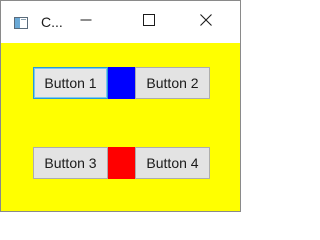 The width and height of the screenshot is (320, 240). I want to click on maximize-icon, so click(149, 22).